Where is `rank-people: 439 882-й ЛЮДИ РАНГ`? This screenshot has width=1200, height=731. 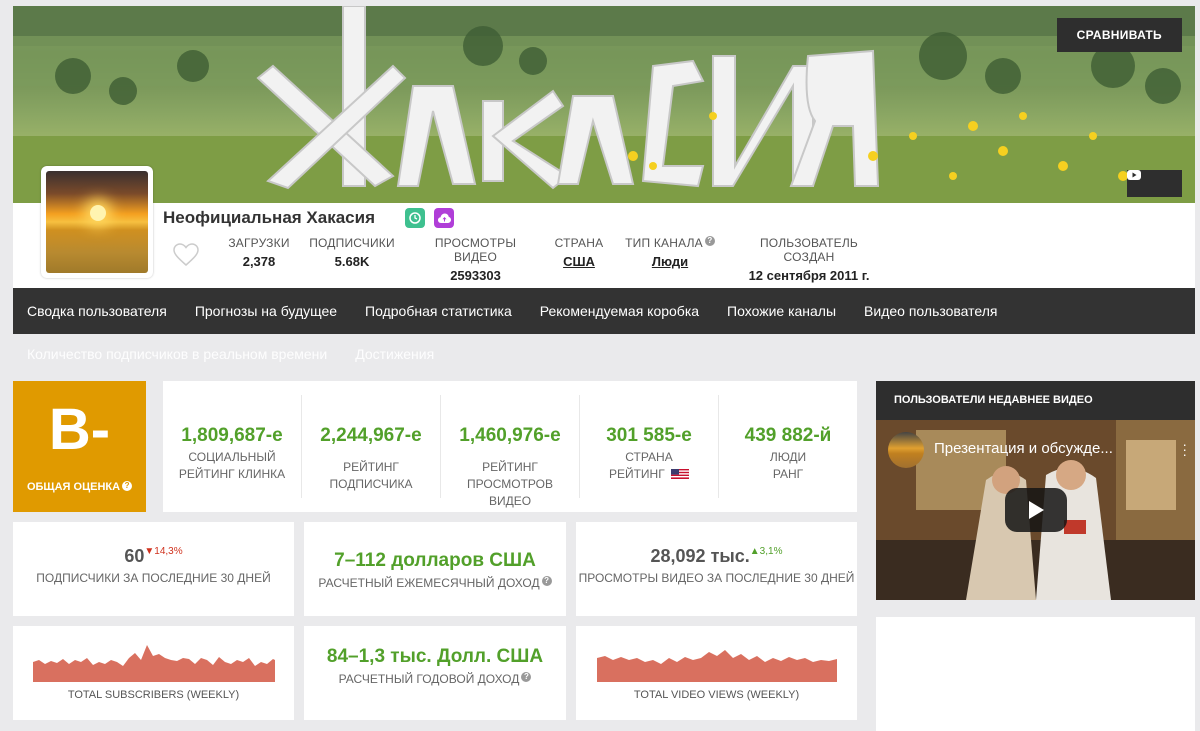
rank-people: 439 882-й ЛЮДИ РАНГ is located at coordinates (788, 453).